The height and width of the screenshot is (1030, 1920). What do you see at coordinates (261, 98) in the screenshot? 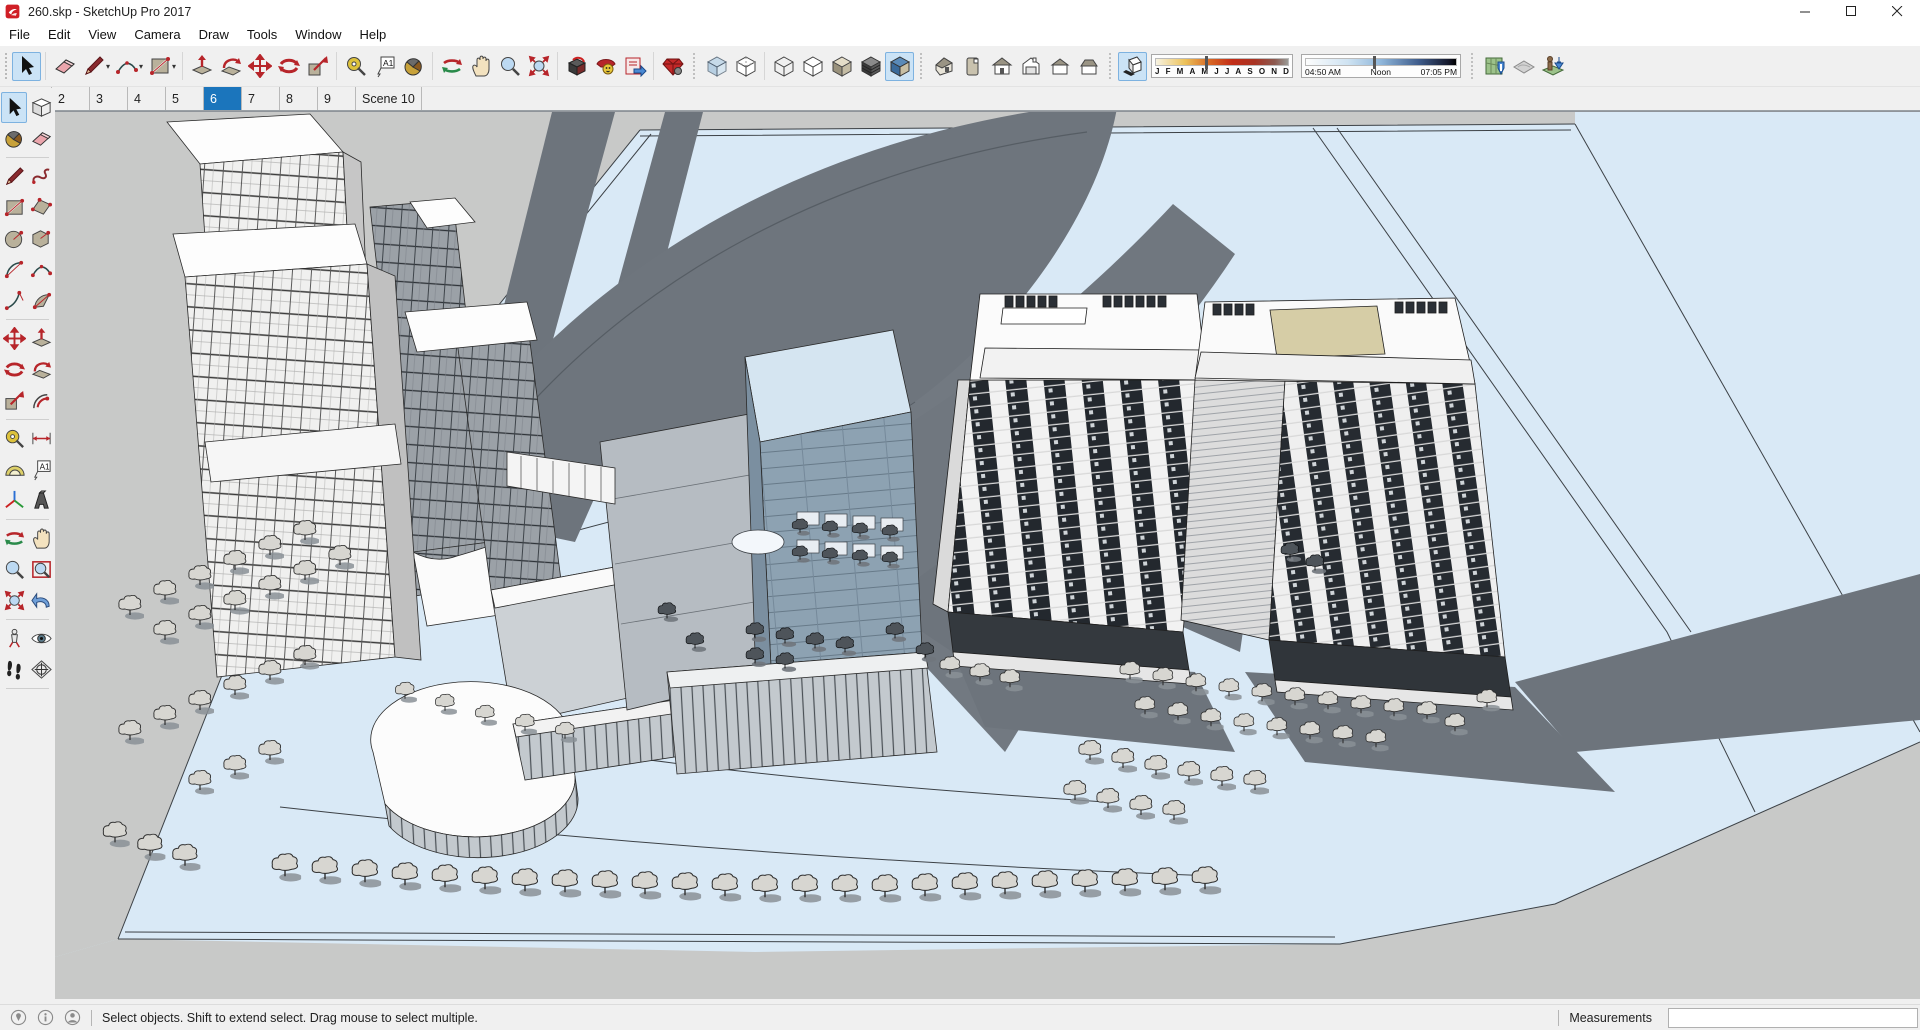
I see `scene-tab-7: 7` at bounding box center [261, 98].